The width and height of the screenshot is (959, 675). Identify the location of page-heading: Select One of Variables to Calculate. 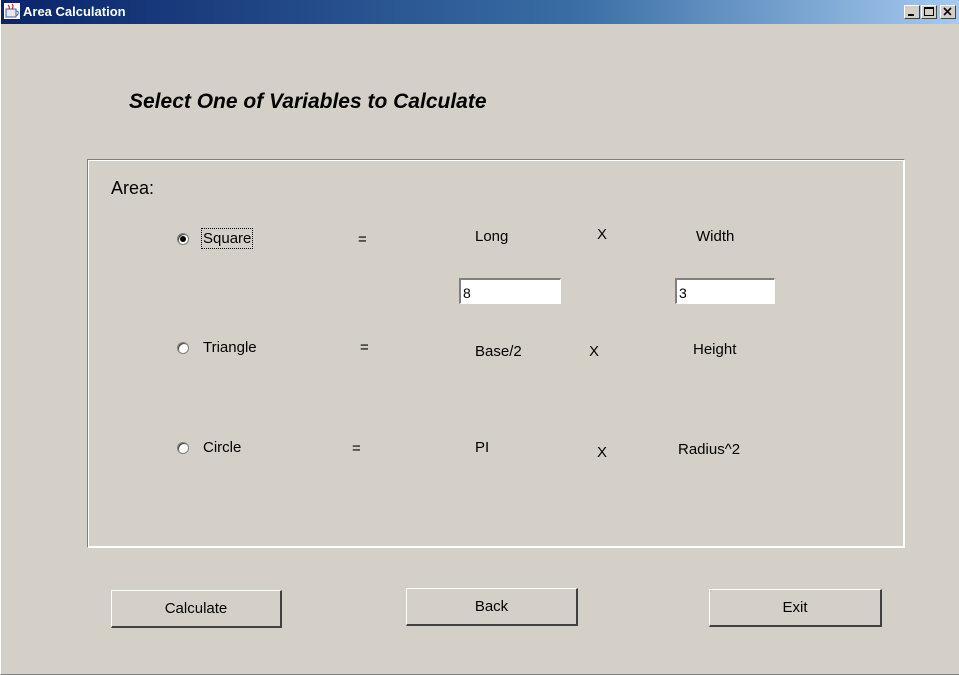
(308, 101).